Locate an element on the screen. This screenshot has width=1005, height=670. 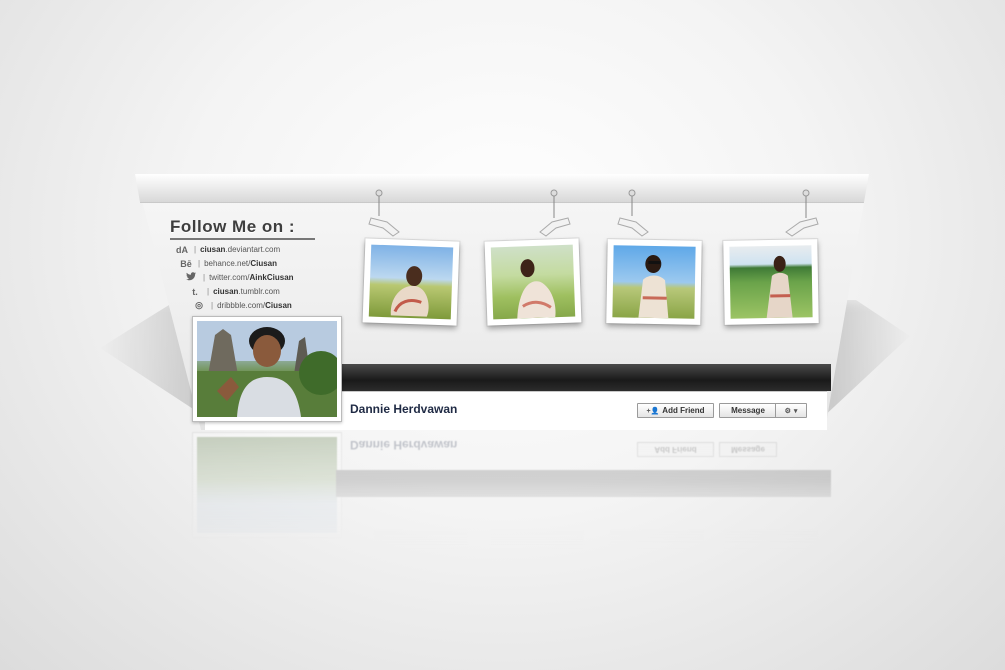
social-link-dribbble: ◎ | dribbble.com/Ciusan is located at coordinates (241, 305).